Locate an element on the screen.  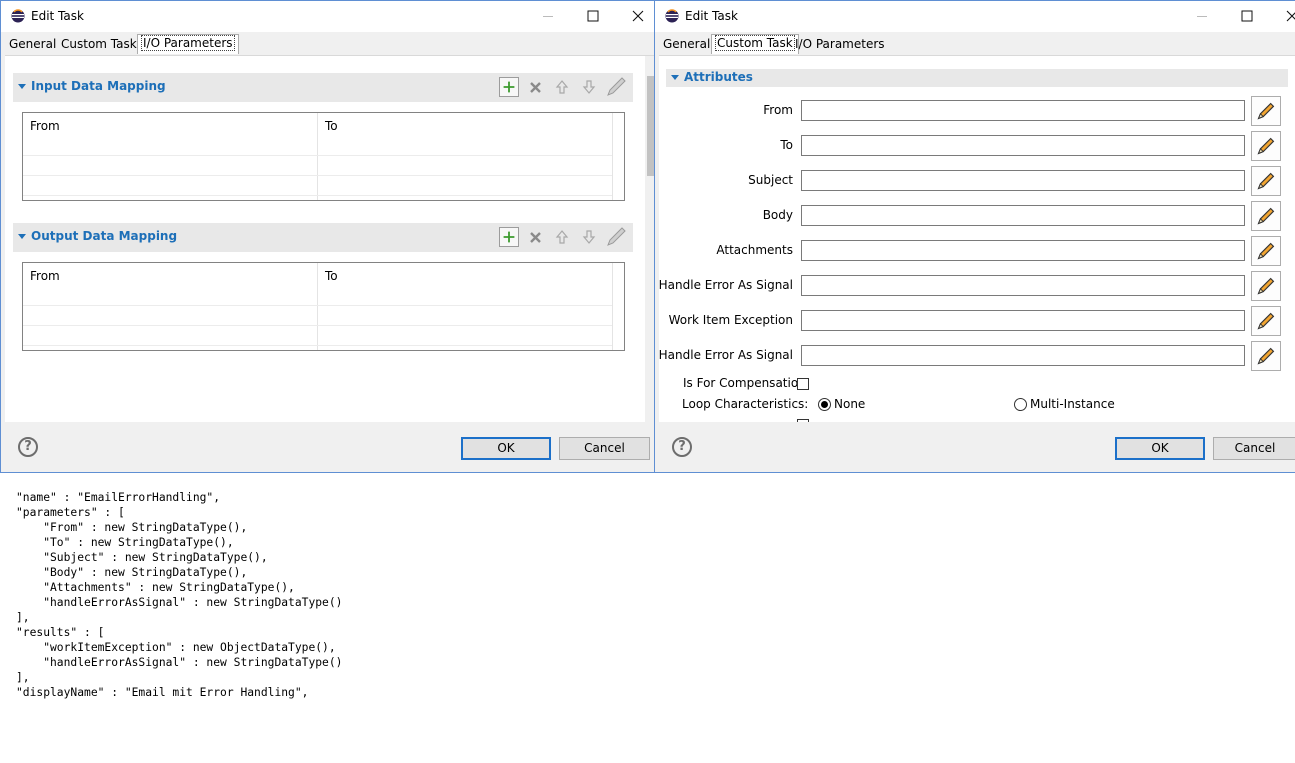
code-line: "parameters" : [ is located at coordinates (70, 512).